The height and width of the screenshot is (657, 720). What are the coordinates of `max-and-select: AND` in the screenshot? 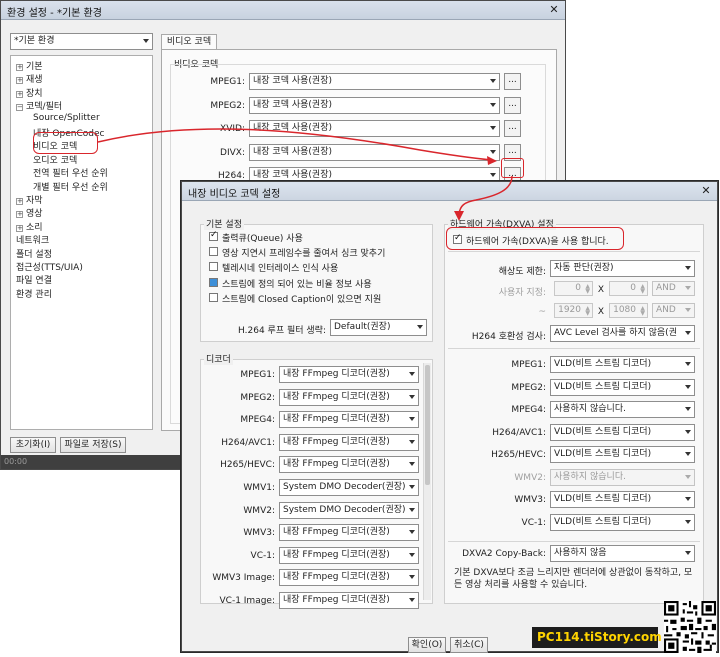 It's located at (673, 310).